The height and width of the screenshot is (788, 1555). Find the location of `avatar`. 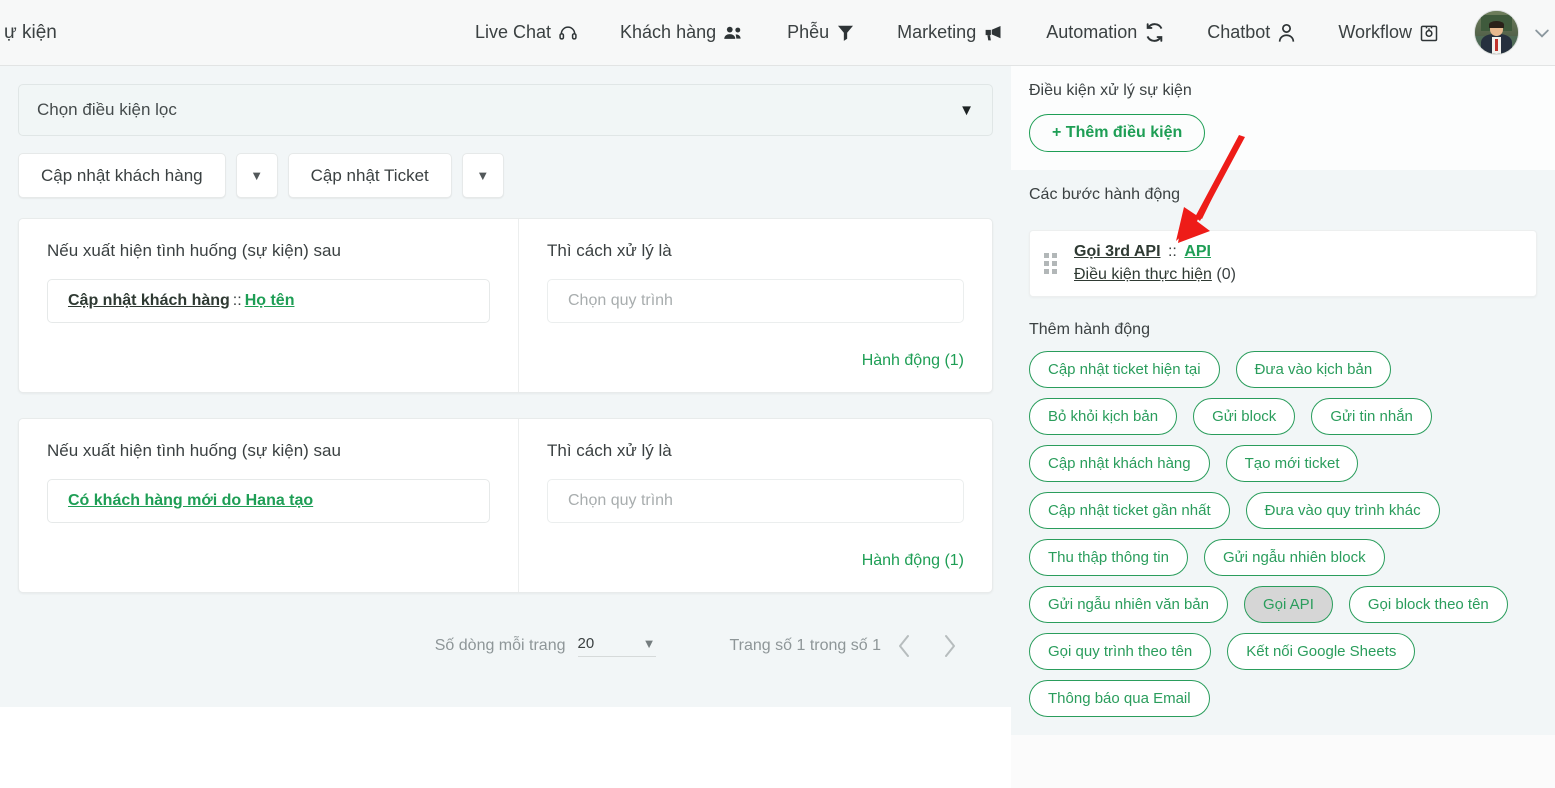

avatar is located at coordinates (1496, 32).